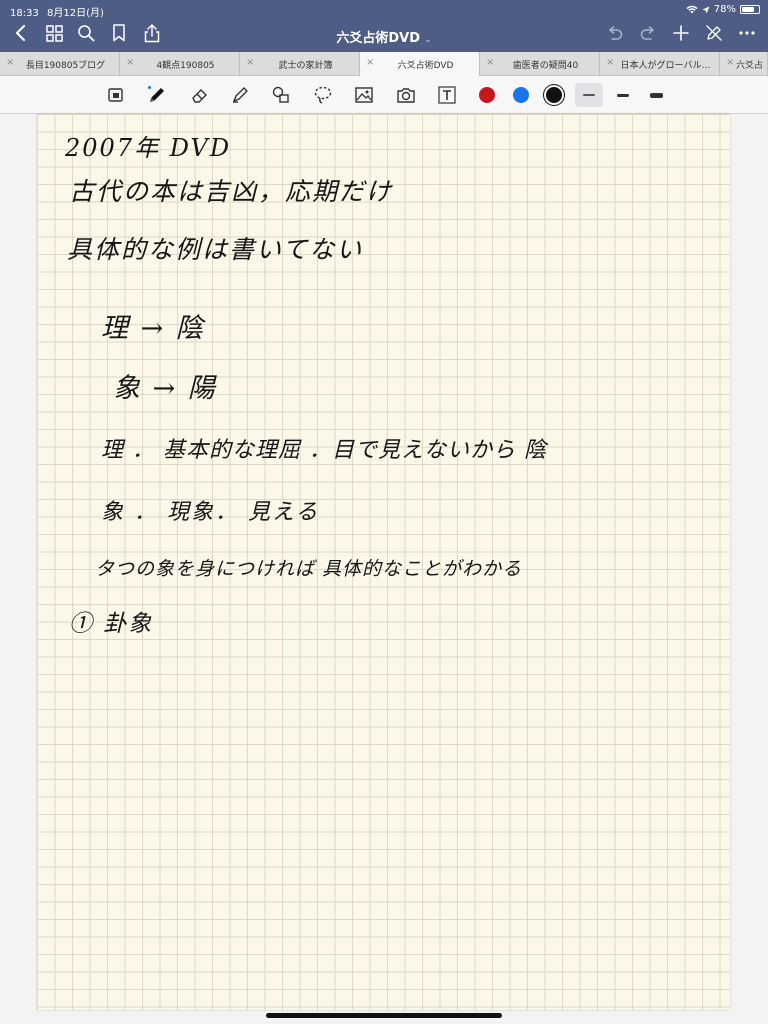 The image size is (768, 1024). What do you see at coordinates (681, 33) in the screenshot?
I see `add-icon` at bounding box center [681, 33].